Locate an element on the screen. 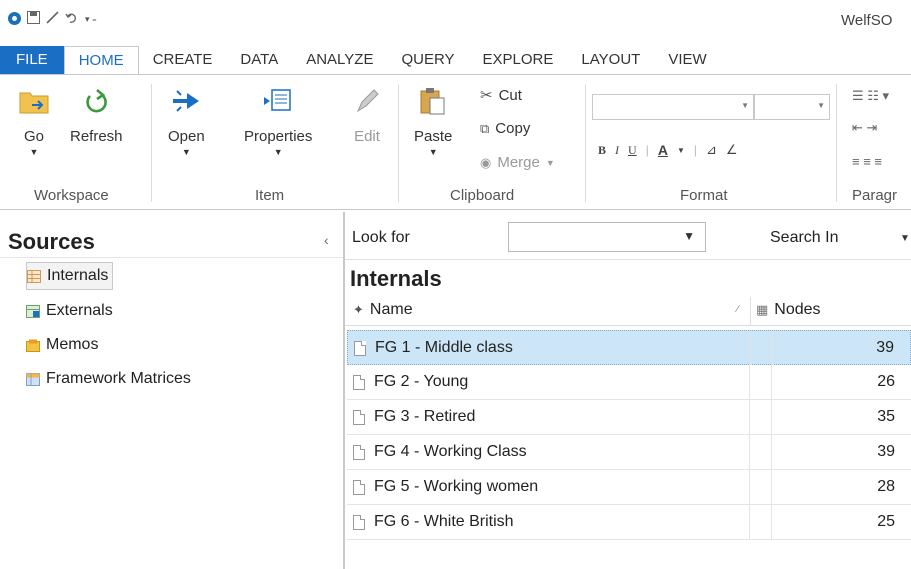 Image resolution: width=911 pixels, height=569 pixels. quick-access-toolbar: ▾ ₌ is located at coordinates (52, 18).